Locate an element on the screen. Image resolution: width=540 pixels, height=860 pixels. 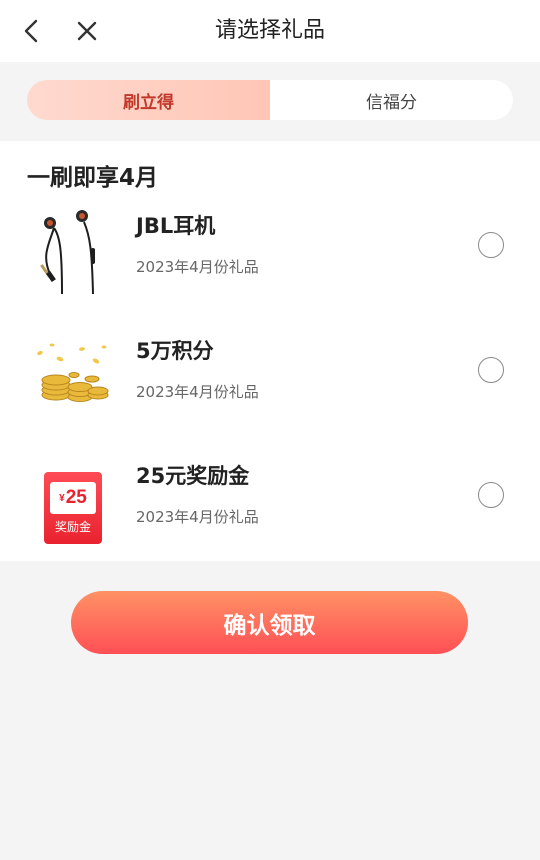
voucher-value: 25 is located at coordinates (76, 497).